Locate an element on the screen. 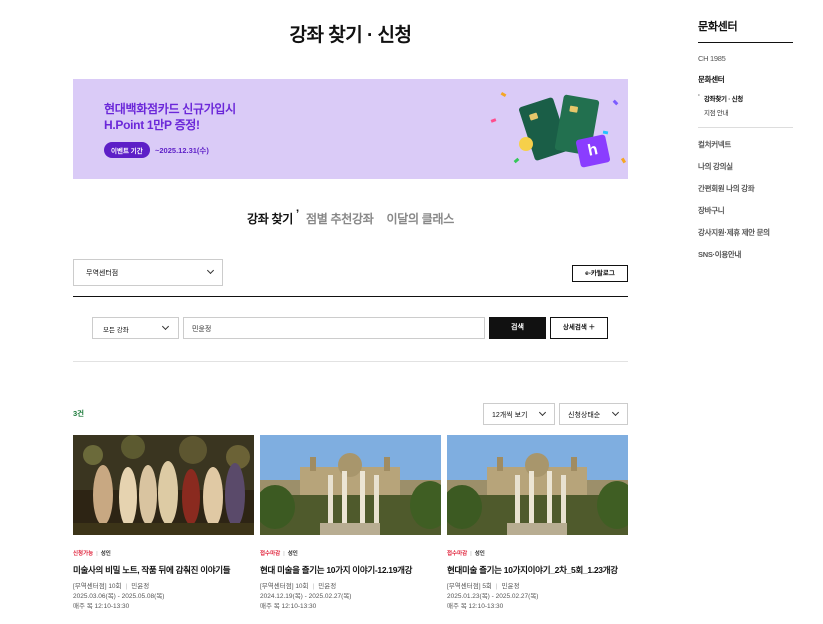 The width and height of the screenshot is (823, 624). banner-event-date: ~2025.12.31(수) is located at coordinates (182, 150).